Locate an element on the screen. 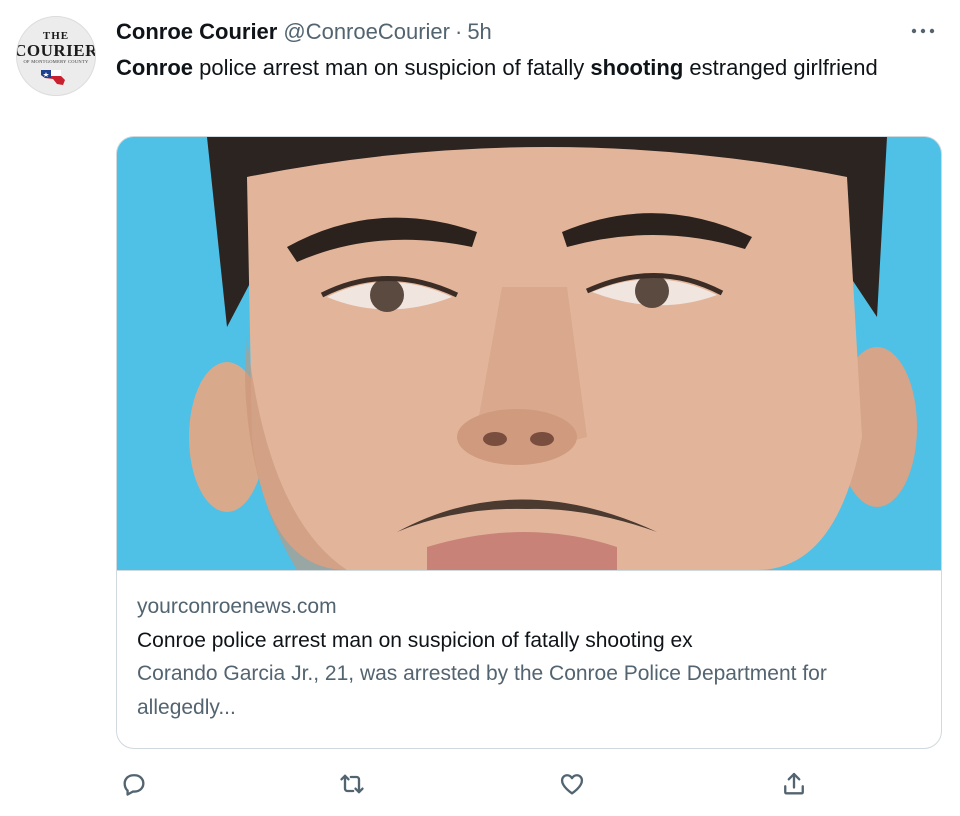 This screenshot has width=960, height=816. reply-icon is located at coordinates (134, 785).